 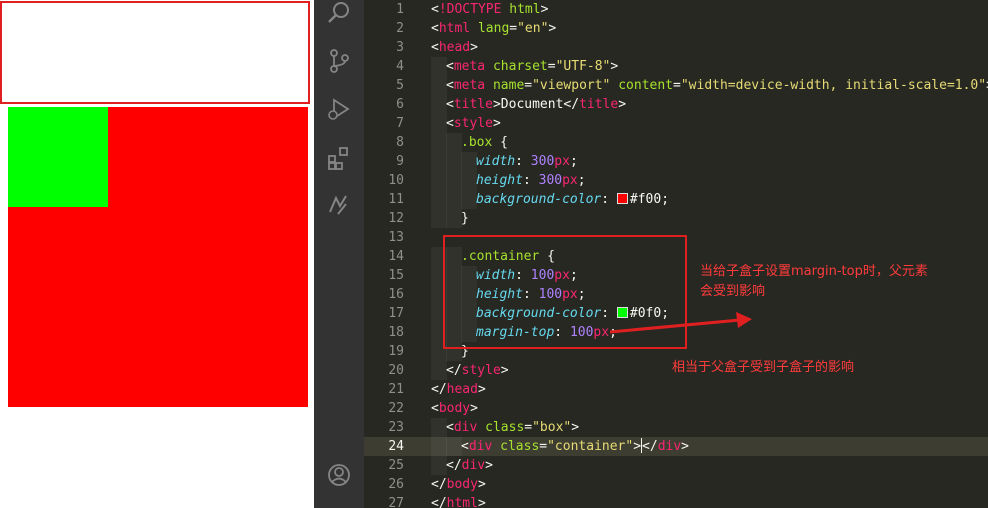 I want to click on extensions-icon, so click(x=339, y=158).